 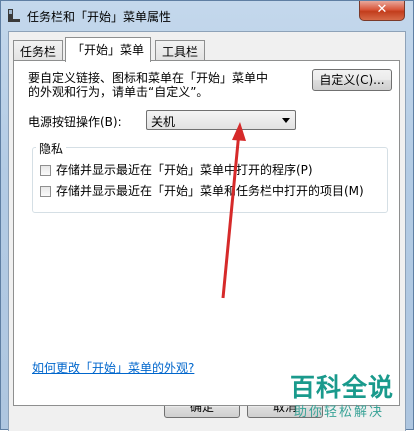 I want to click on privacy-option-label: 存储并显示最近在「开始」菜单中打开的程序(P), so click(x=184, y=170).